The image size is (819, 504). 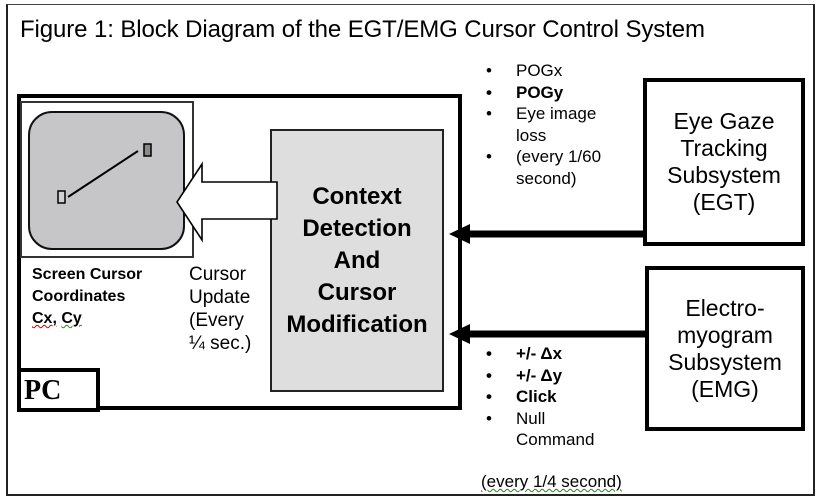 I want to click on cursor-end-marker, so click(x=147, y=150).